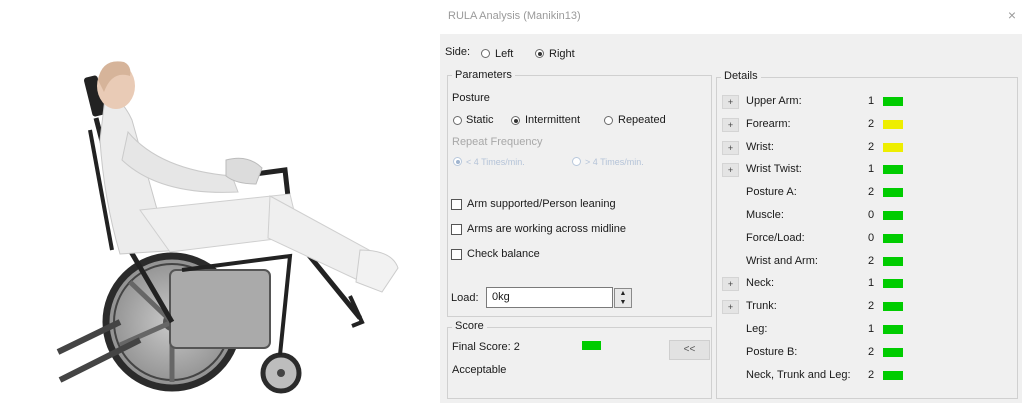  Describe the element at coordinates (549, 297) in the screenshot. I see `load-input: 0kg` at that location.